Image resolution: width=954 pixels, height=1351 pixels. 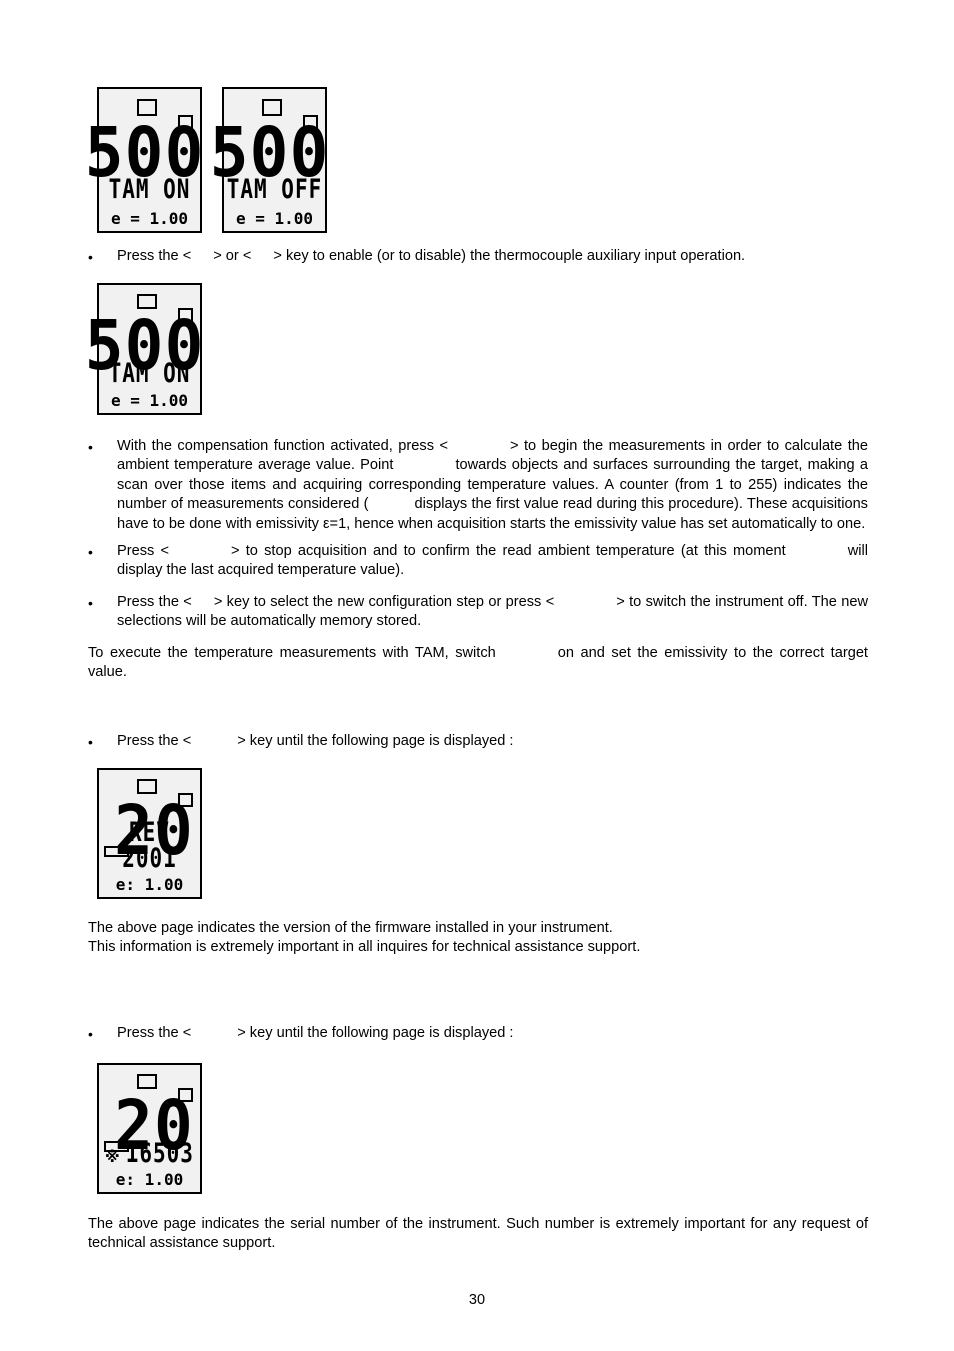 What do you see at coordinates (269, 160) in the screenshot?
I see `lcd-display-tam-off-small: 500 TAM OFF e = 1.00` at bounding box center [269, 160].